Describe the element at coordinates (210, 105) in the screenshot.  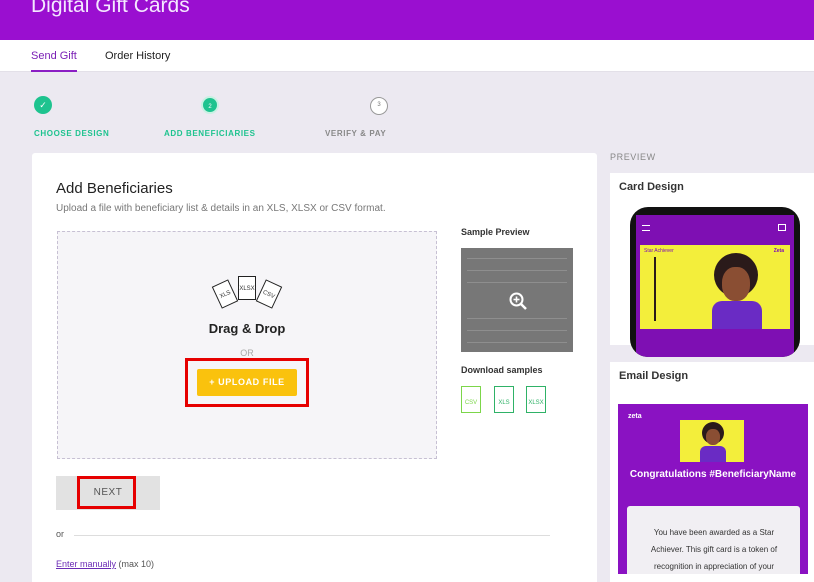
I see `step-number: 2` at that location.